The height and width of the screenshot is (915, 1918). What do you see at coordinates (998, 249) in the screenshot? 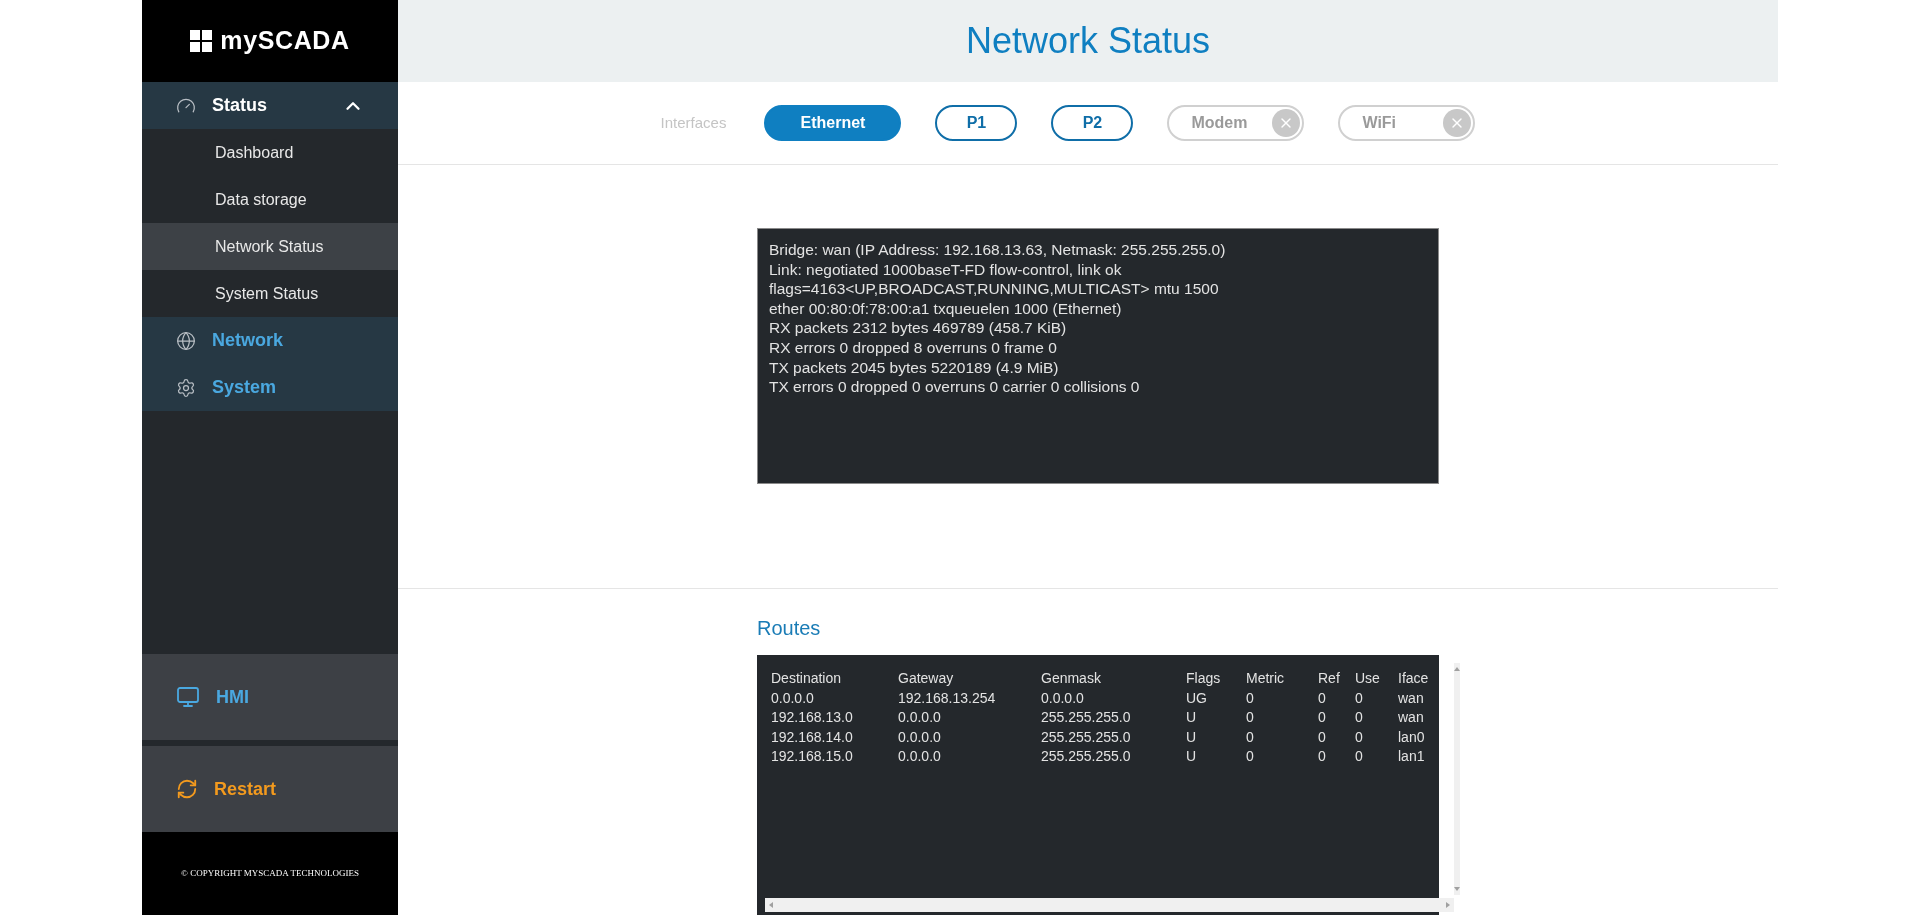
I see `info-line: Bridge: wan (IP Address: 192.168.13.63, Netmask: 255.255.255.0)` at bounding box center [998, 249].